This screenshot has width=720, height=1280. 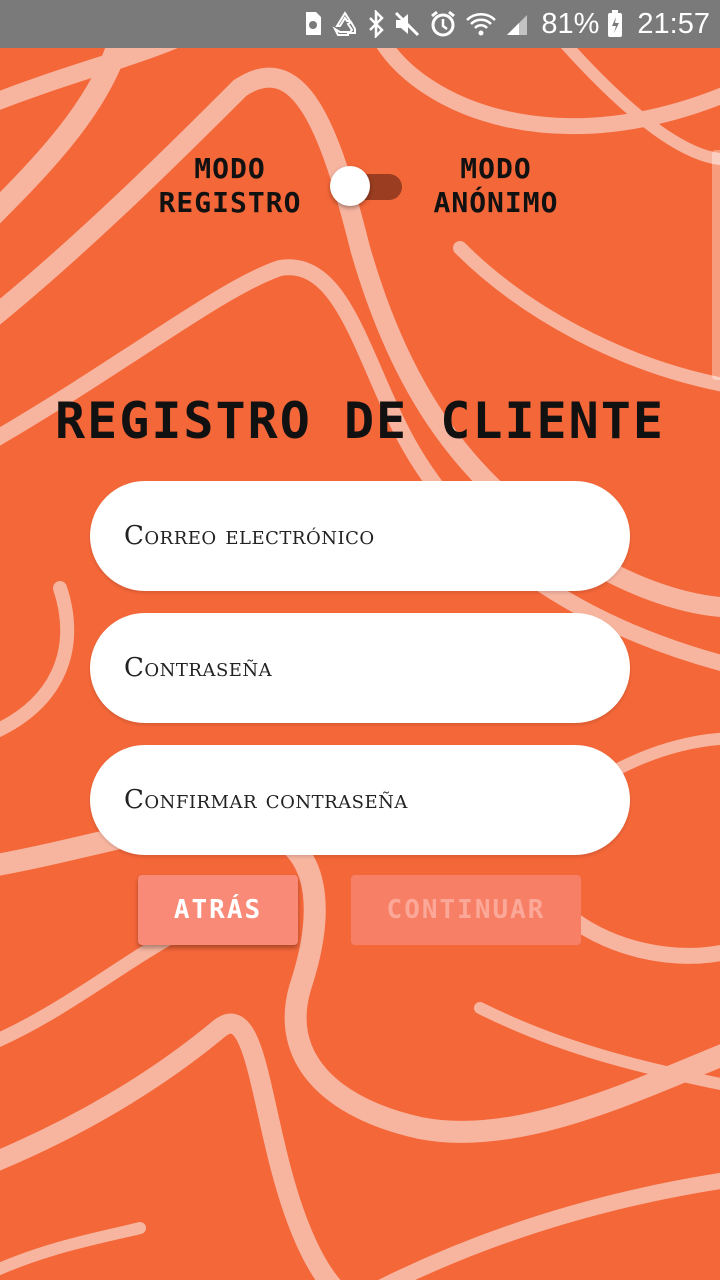 I want to click on scroll-indicator, so click(x=716, y=265).